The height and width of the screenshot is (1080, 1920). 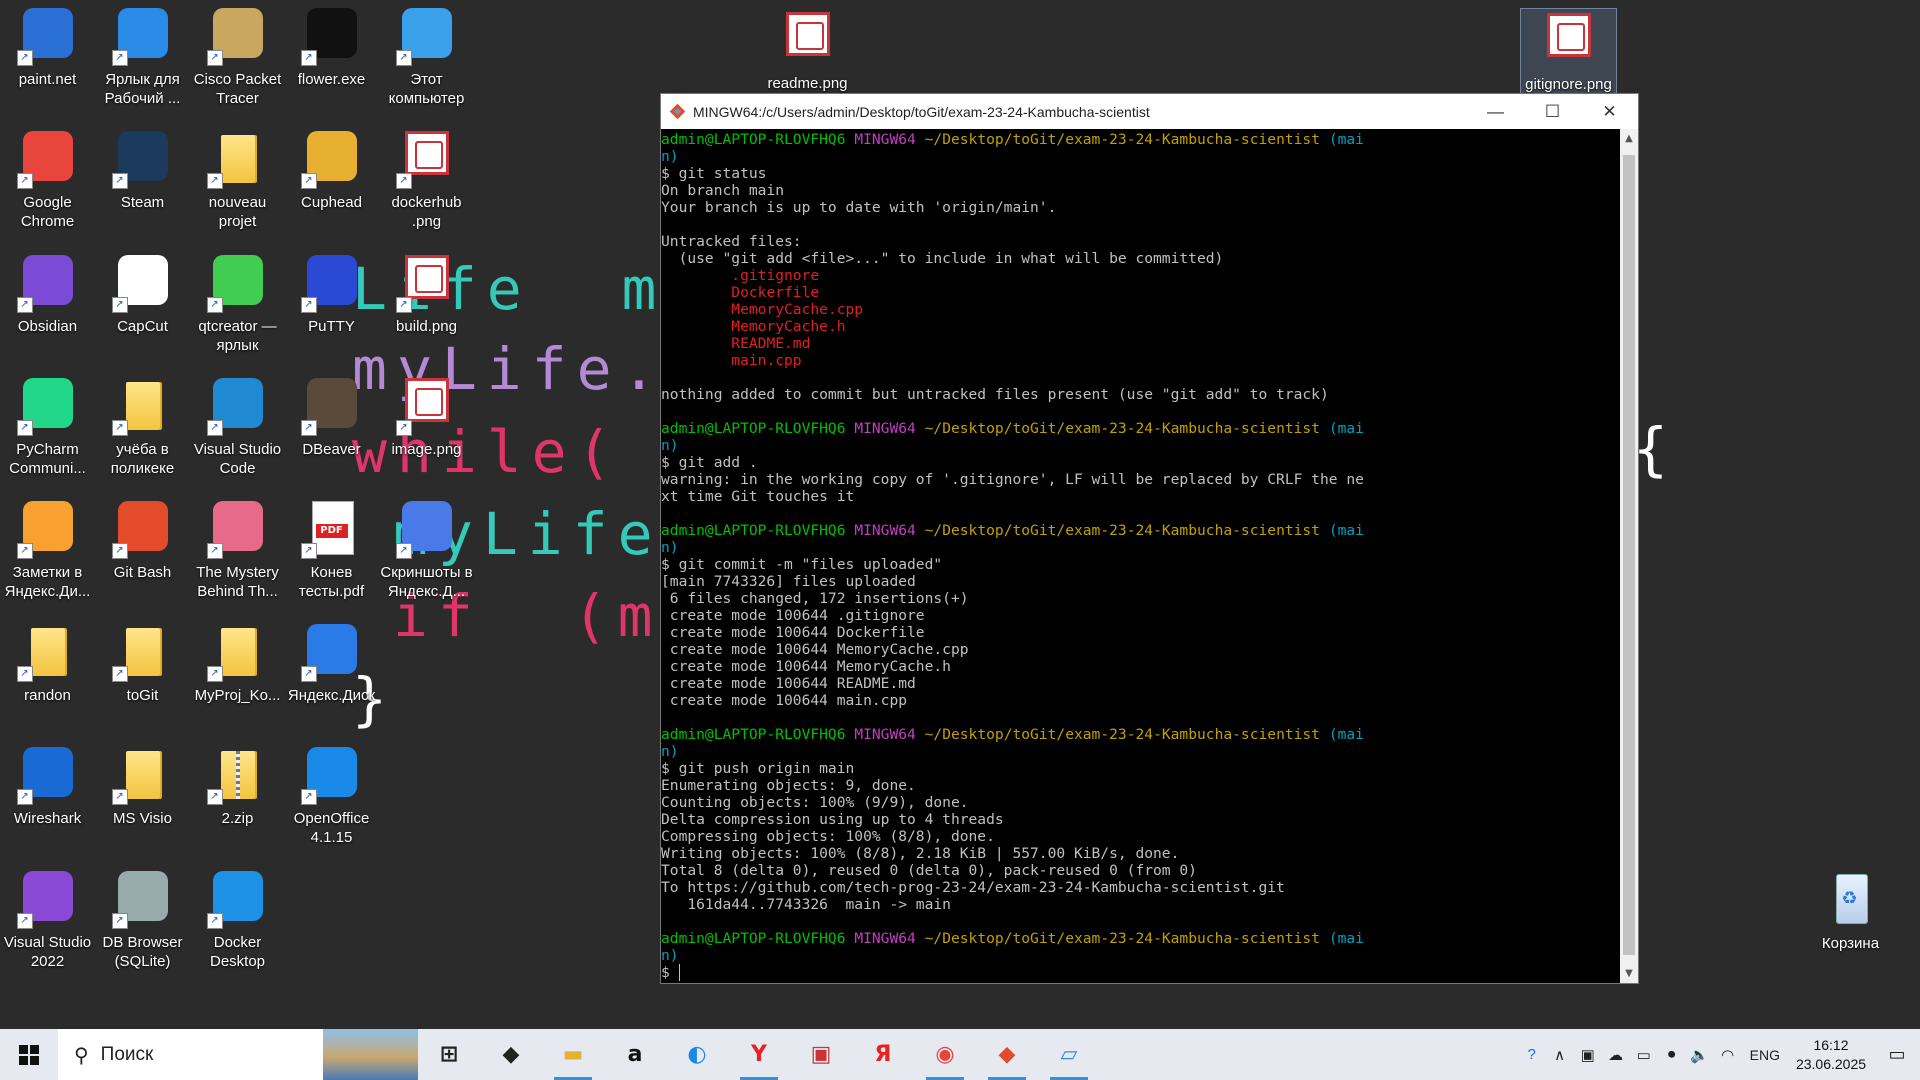 I want to click on taskbar-app-button: Я, so click(x=883, y=1054).